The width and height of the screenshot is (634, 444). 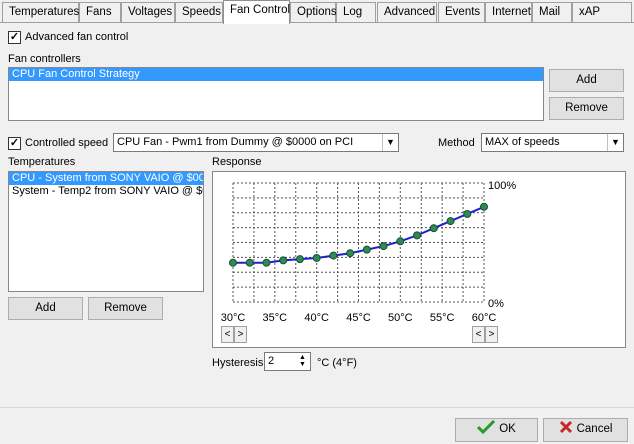 I want to click on cancel-label: Cancel, so click(x=594, y=429).